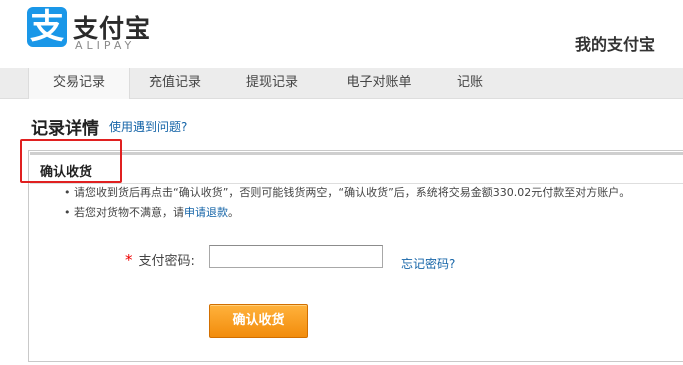 The width and height of the screenshot is (683, 365). I want to click on nav-item-e-statement: 电子对账单, so click(379, 83).